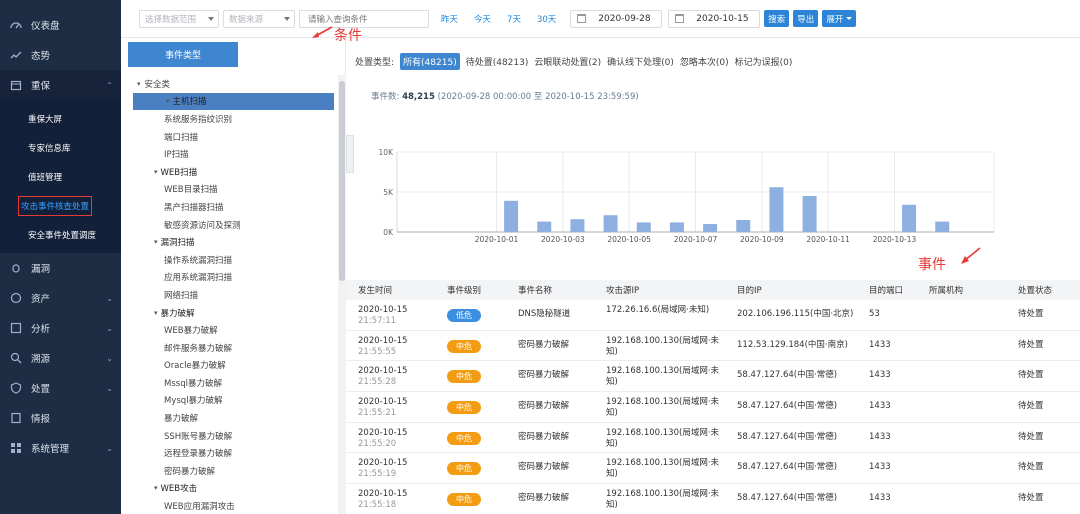 The image size is (1080, 514). Describe the element at coordinates (229, 489) in the screenshot. I see `tree-node: WEB攻击` at that location.